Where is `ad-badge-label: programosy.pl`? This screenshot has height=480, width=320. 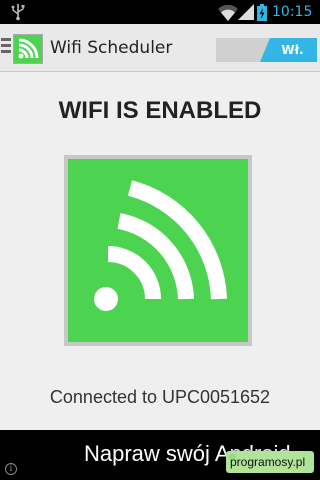
ad-badge-label: programosy.pl is located at coordinates (268, 462).